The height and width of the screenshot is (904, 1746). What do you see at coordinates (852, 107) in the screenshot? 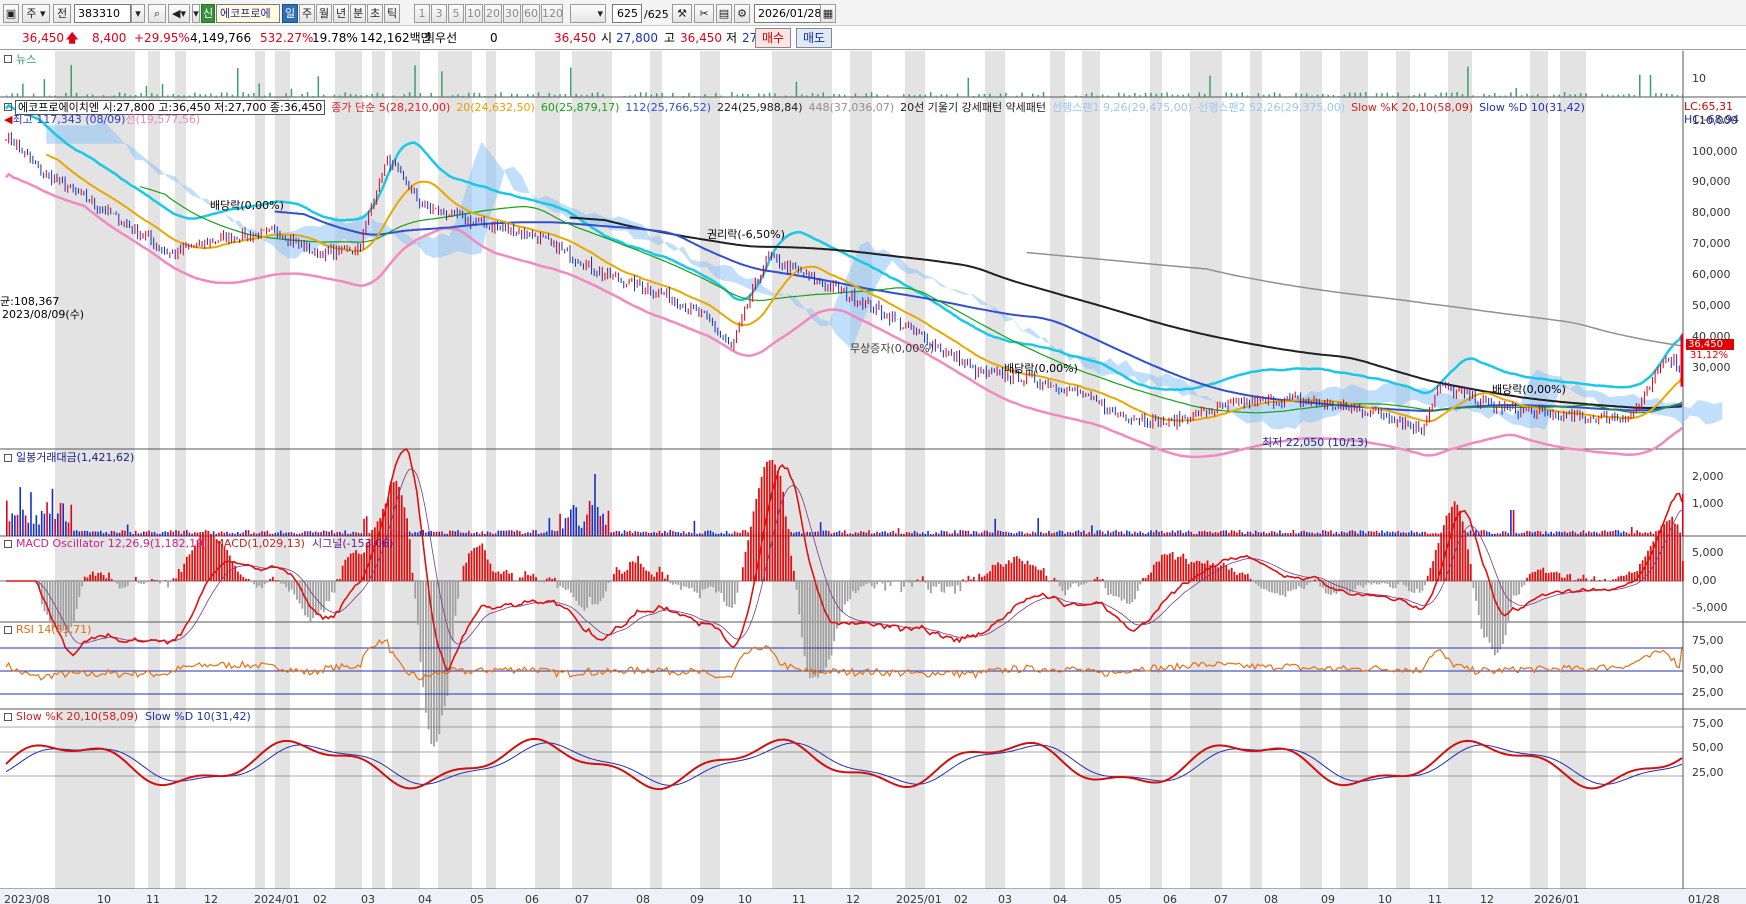
I see `legend-item-6: 448(37,036,07)` at bounding box center [852, 107].